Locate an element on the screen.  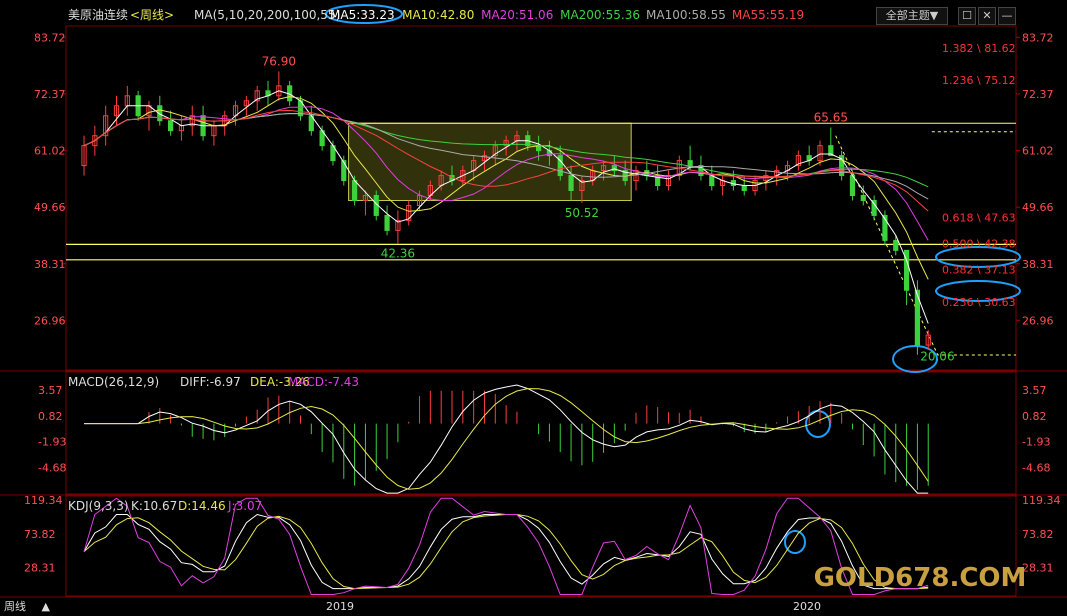
y-tick-left: 26.96 is located at coordinates (50, 320).